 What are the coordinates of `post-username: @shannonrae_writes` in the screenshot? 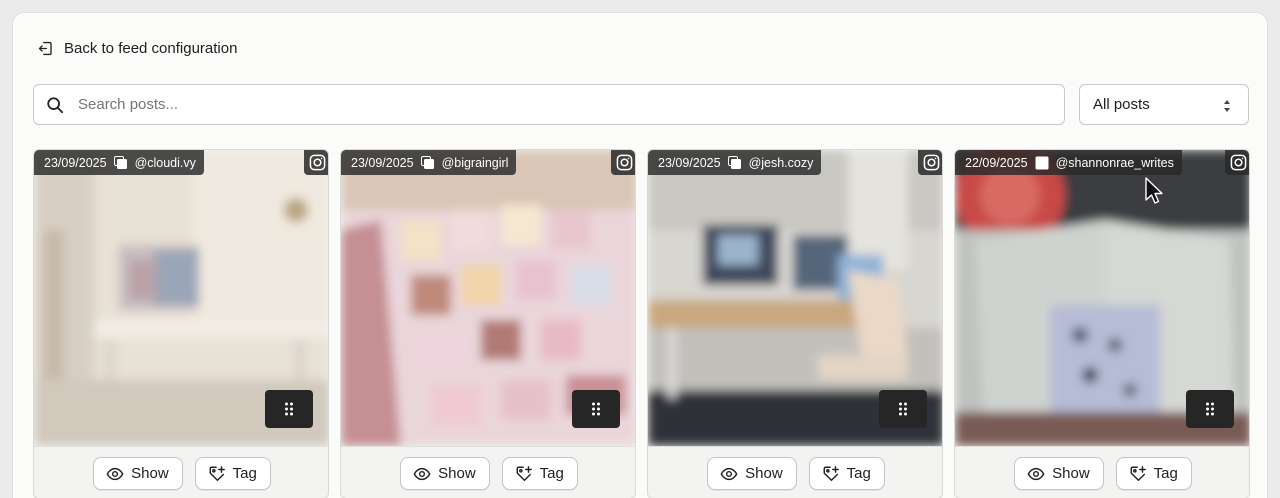 It's located at (1114, 162).